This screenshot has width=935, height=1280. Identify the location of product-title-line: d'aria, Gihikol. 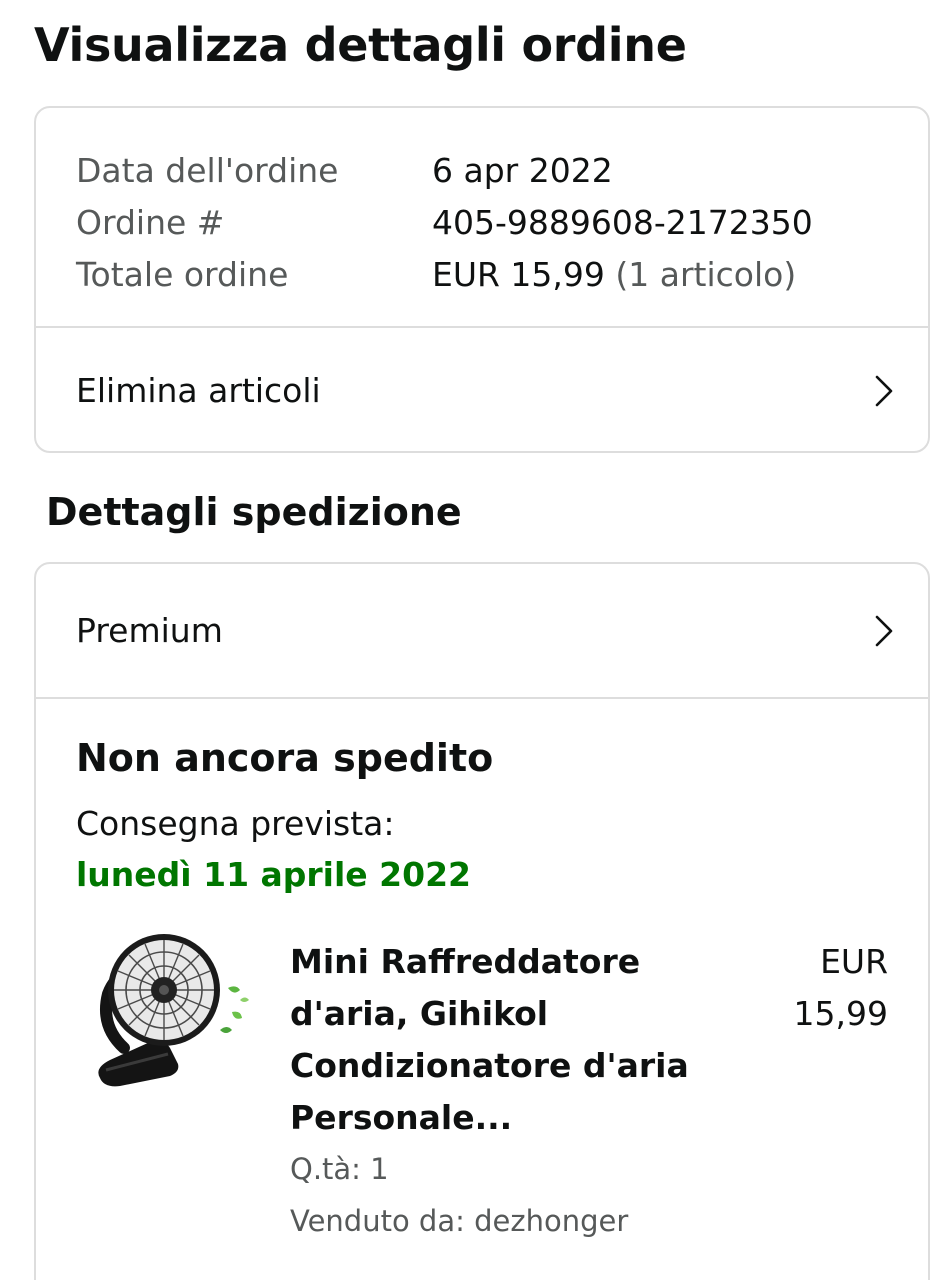
(419, 1013).